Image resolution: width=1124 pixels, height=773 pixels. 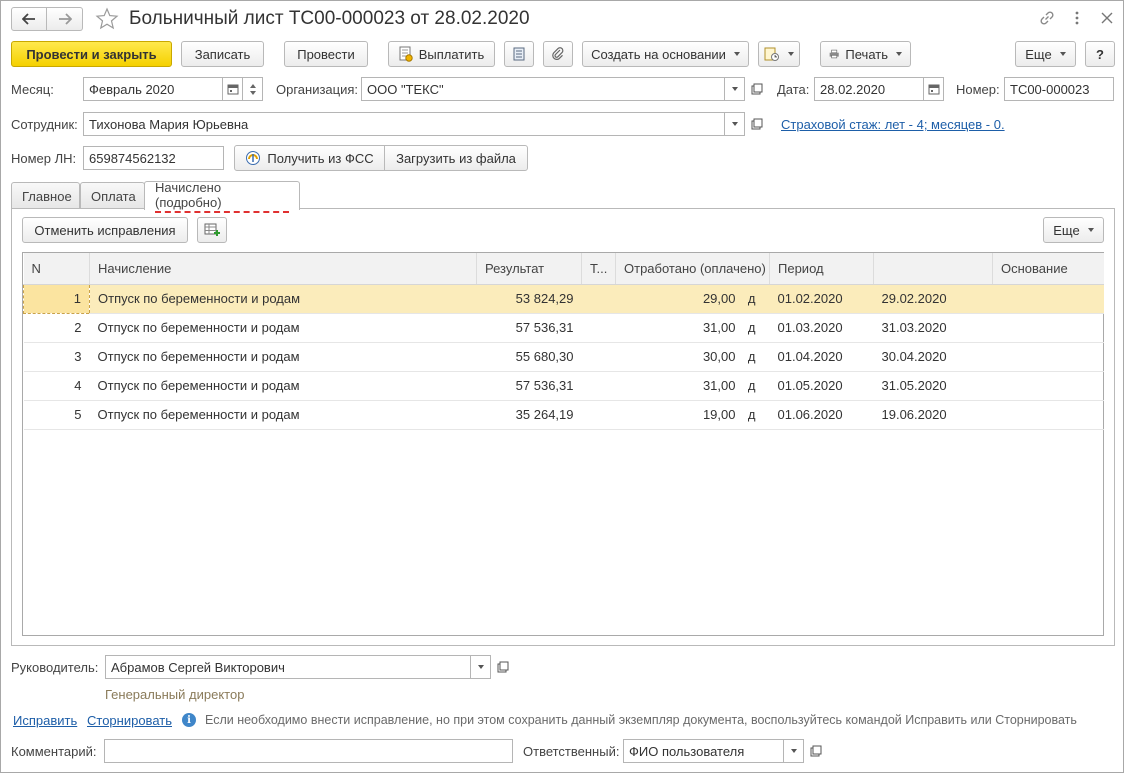 What do you see at coordinates (222, 196) in the screenshot?
I see `tab-accrued-detailed: Начислено (подробно)` at bounding box center [222, 196].